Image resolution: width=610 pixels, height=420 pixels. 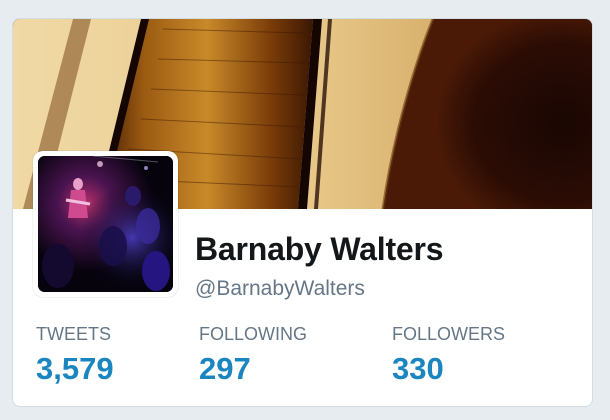 What do you see at coordinates (253, 355) in the screenshot?
I see `stat-following: FOLLOWING 297` at bounding box center [253, 355].